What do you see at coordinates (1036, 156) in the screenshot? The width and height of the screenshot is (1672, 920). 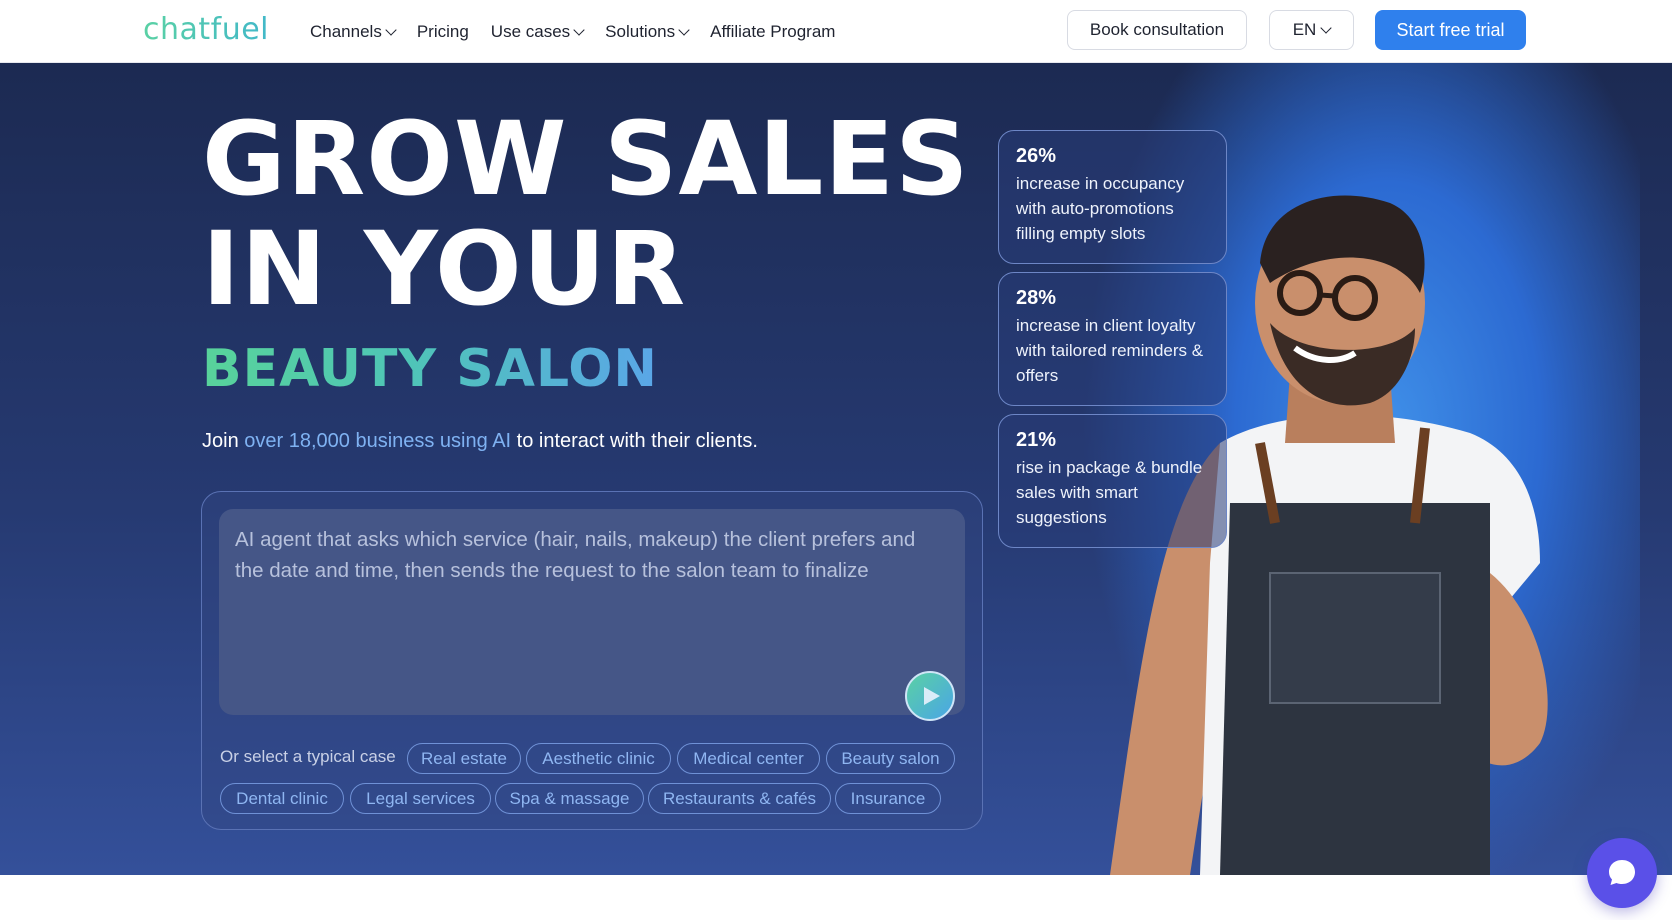 I see `stat-value: 26%` at bounding box center [1036, 156].